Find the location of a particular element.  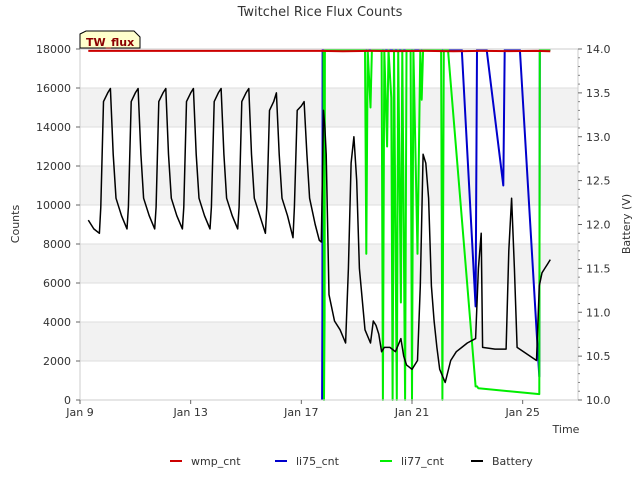

legend: wmp_cnt li75_cnt li77_cnt Battery is located at coordinates (351, 461).